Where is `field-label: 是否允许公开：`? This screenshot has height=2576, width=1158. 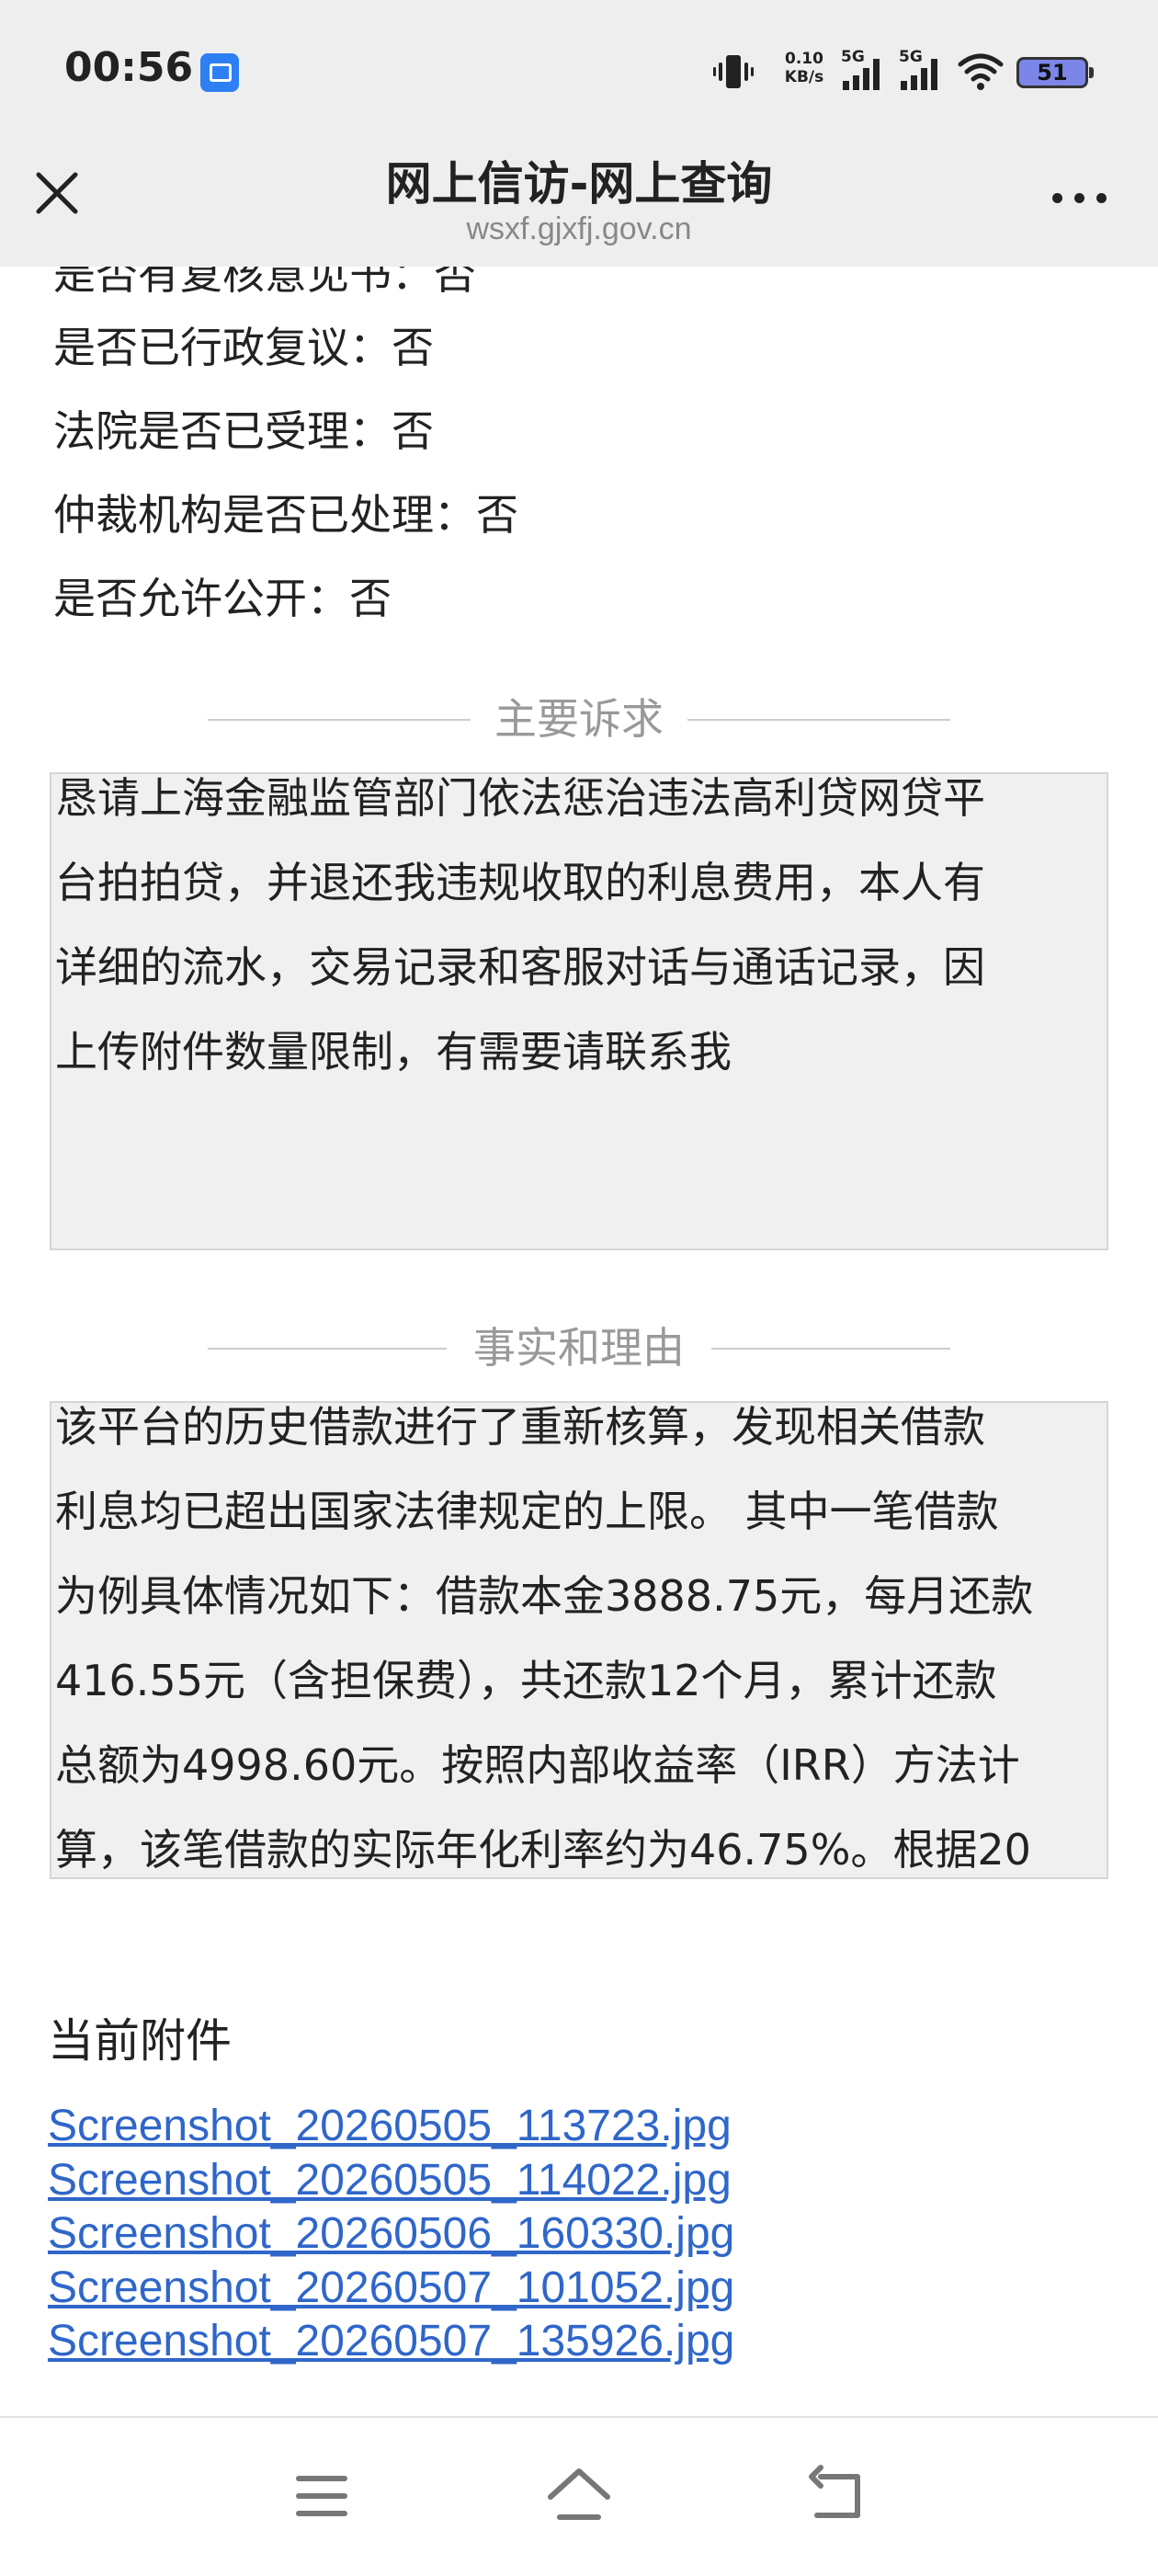 field-label: 是否允许公开： is located at coordinates (201, 598).